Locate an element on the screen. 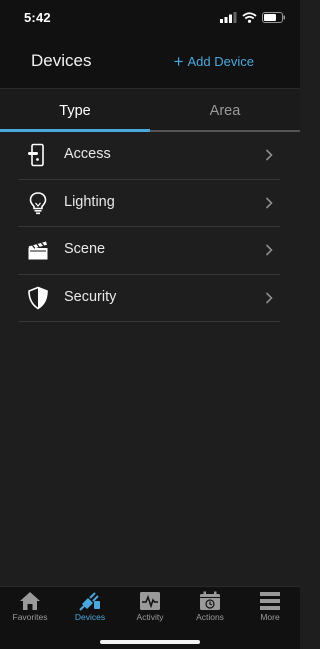 This screenshot has height=649, width=320. status-time: 5:42 is located at coordinates (37, 17).